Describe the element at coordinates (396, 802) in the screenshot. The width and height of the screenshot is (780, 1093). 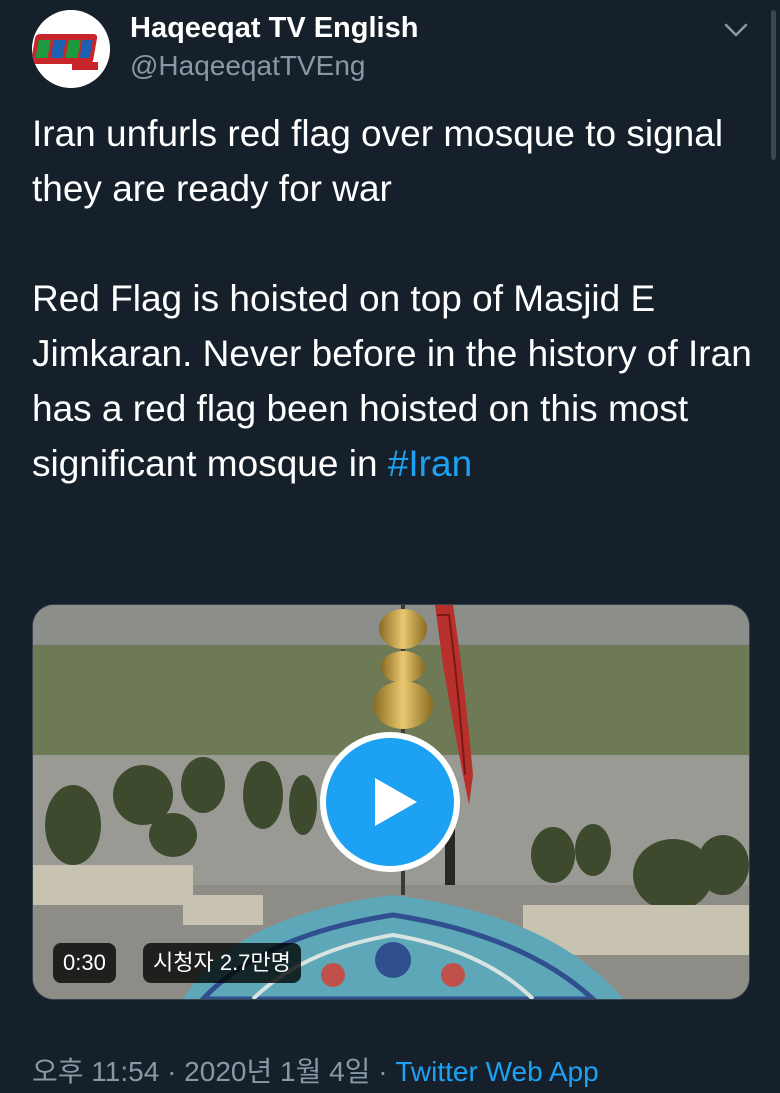
I see `play-icon` at that location.